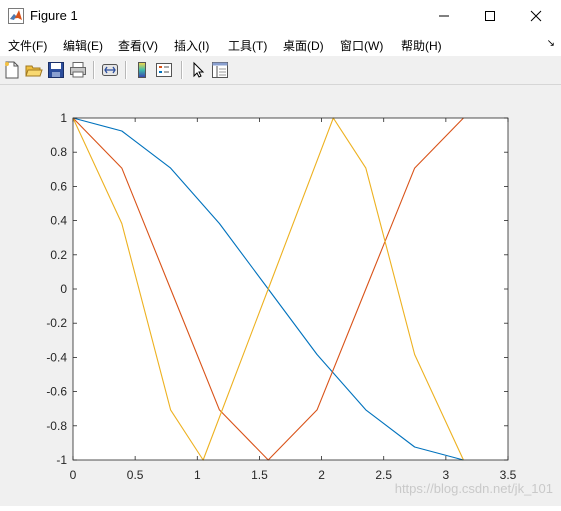  I want to click on menu-help: 帮助(H), so click(421, 45).